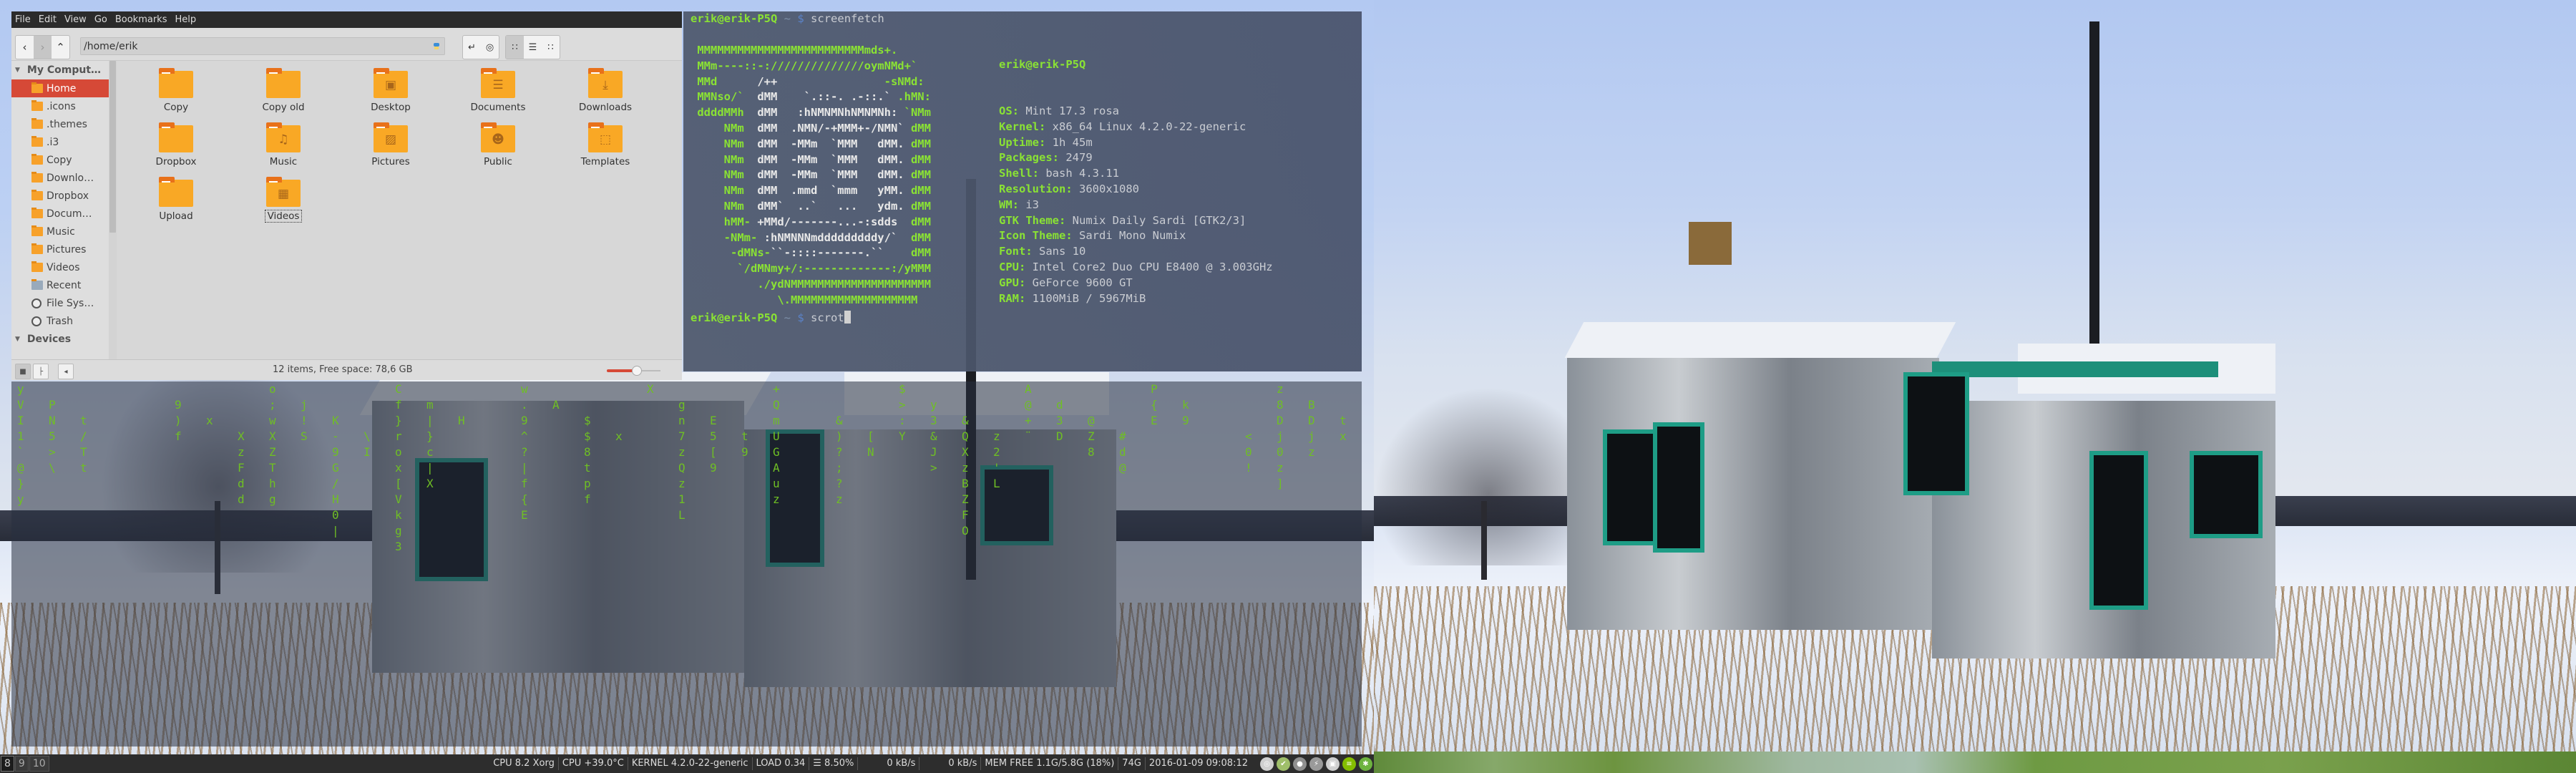 The image size is (2576, 773). I want to click on sidebar-icon: ◂, so click(66, 372).